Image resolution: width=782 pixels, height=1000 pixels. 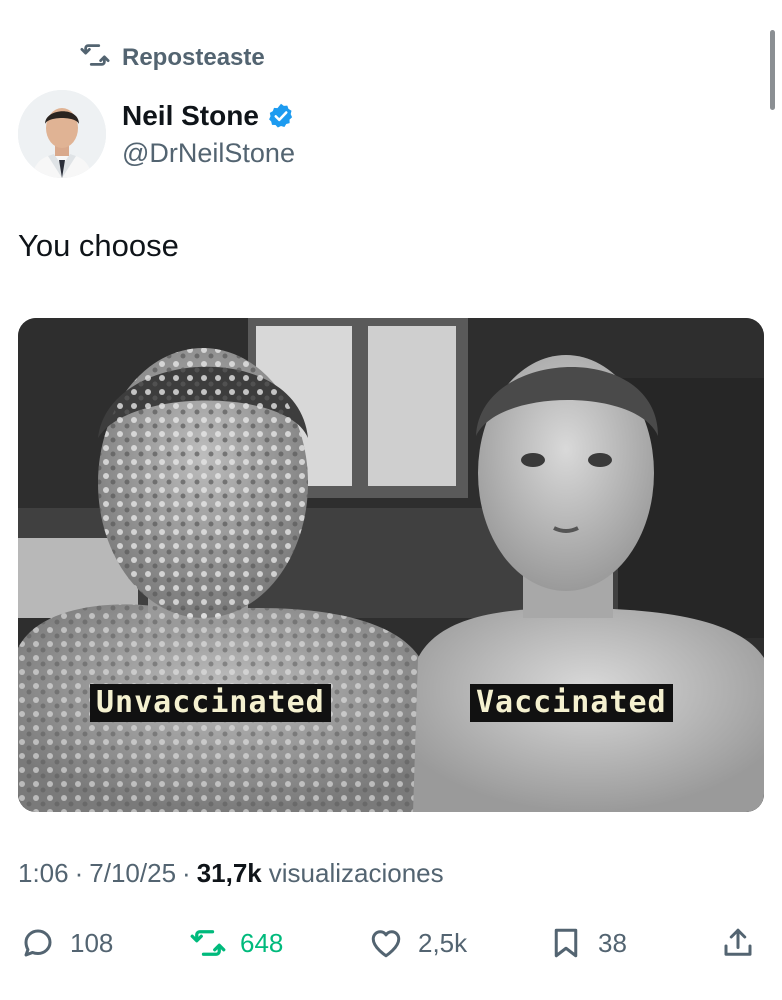 I want to click on bookmark-button: 38, so click(x=587, y=943).